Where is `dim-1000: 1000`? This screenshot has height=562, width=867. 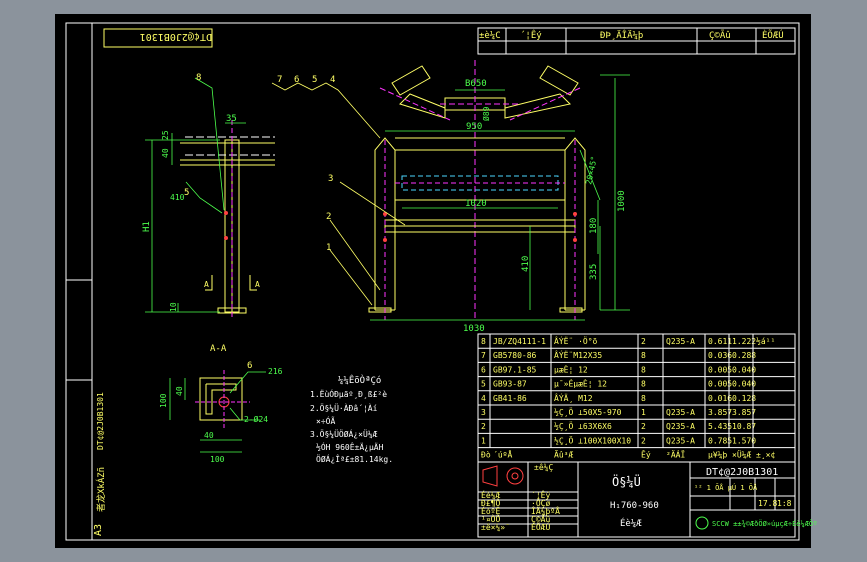 dim-1000: 1000 is located at coordinates (622, 201).